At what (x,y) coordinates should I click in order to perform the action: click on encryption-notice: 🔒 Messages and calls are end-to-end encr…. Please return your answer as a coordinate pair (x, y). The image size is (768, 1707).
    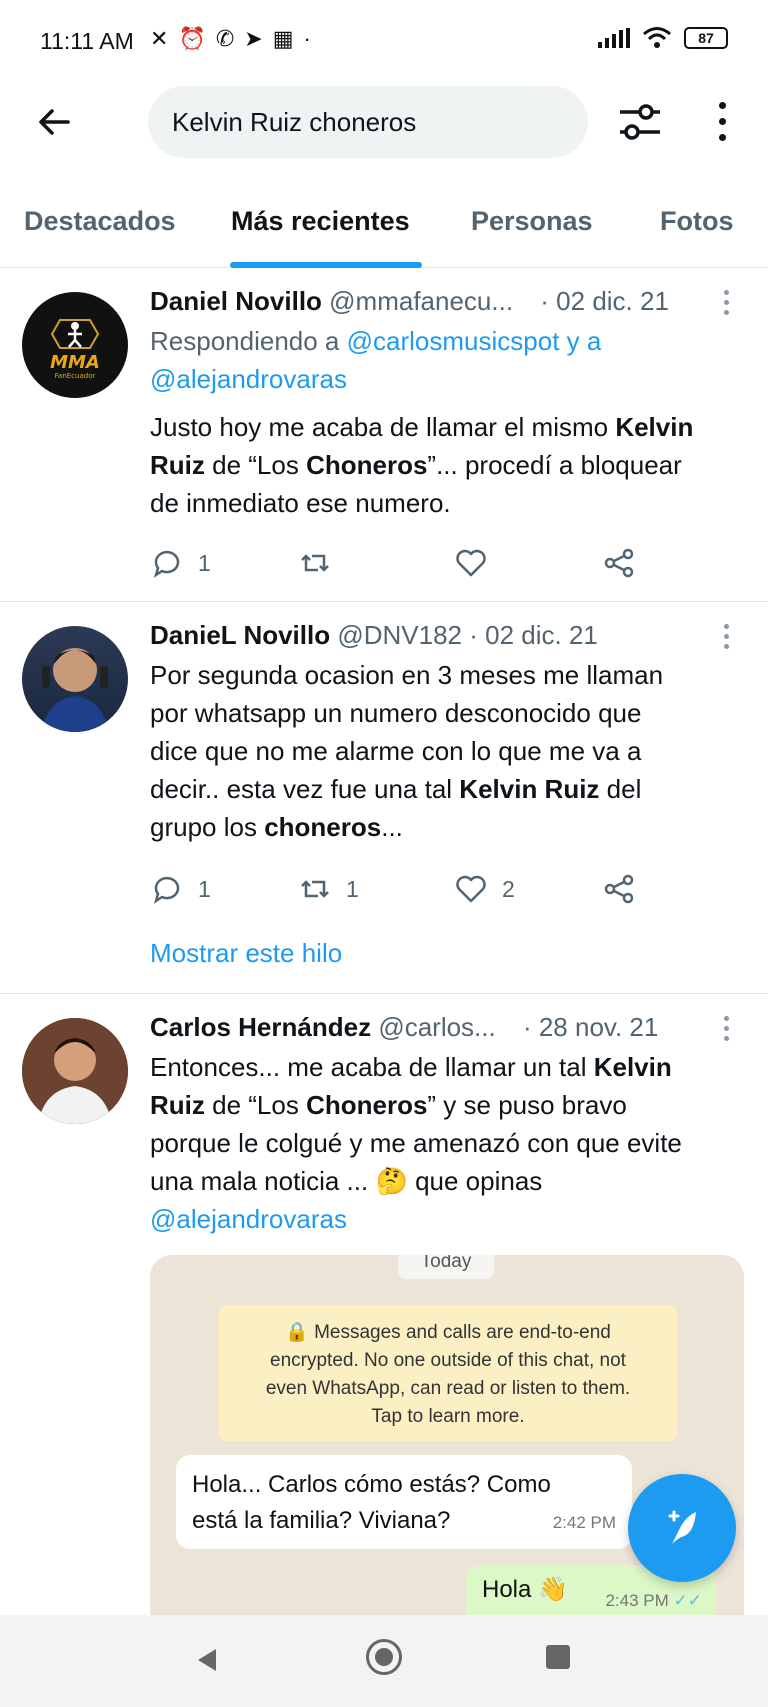
    Looking at the image, I should click on (448, 1373).